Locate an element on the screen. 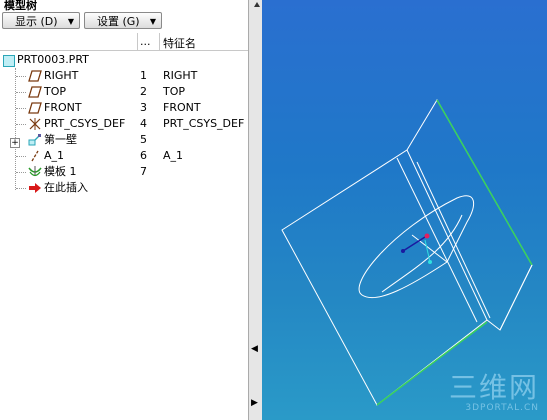 The width and height of the screenshot is (547, 420). tree-item-label: 模板 1 is located at coordinates (60, 171).